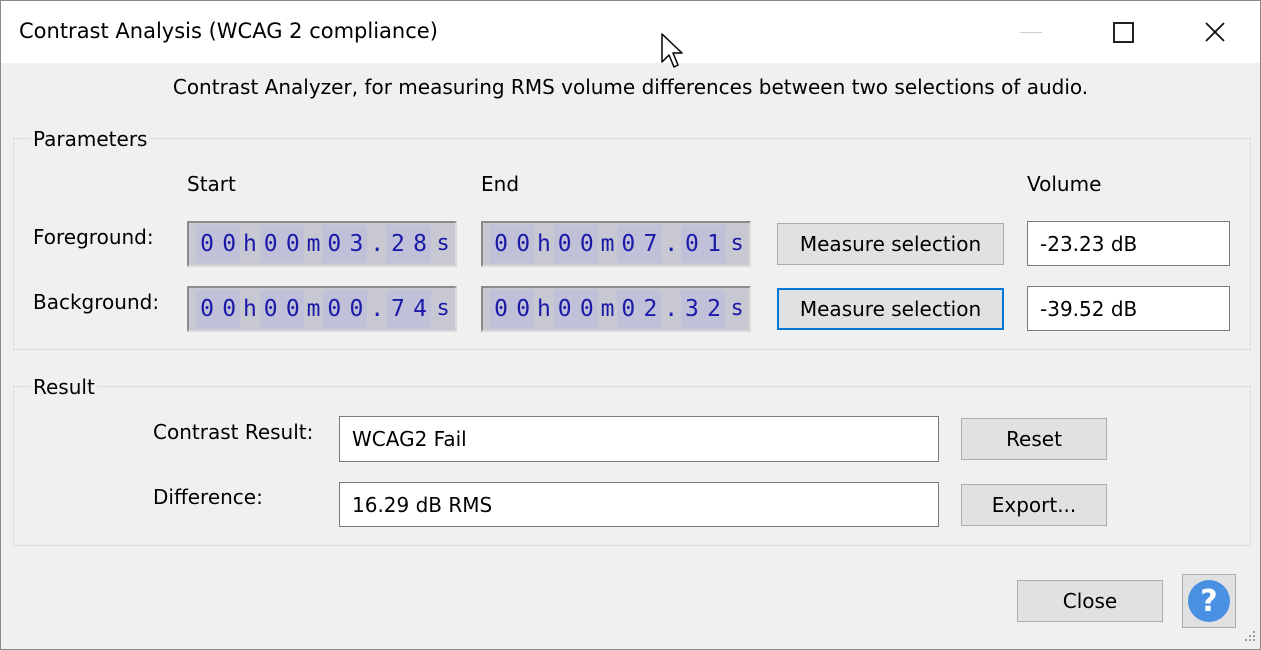 Image resolution: width=1261 pixels, height=650 pixels. Describe the element at coordinates (890, 244) in the screenshot. I see `foreground-measure-selection-button: Measure selection` at that location.